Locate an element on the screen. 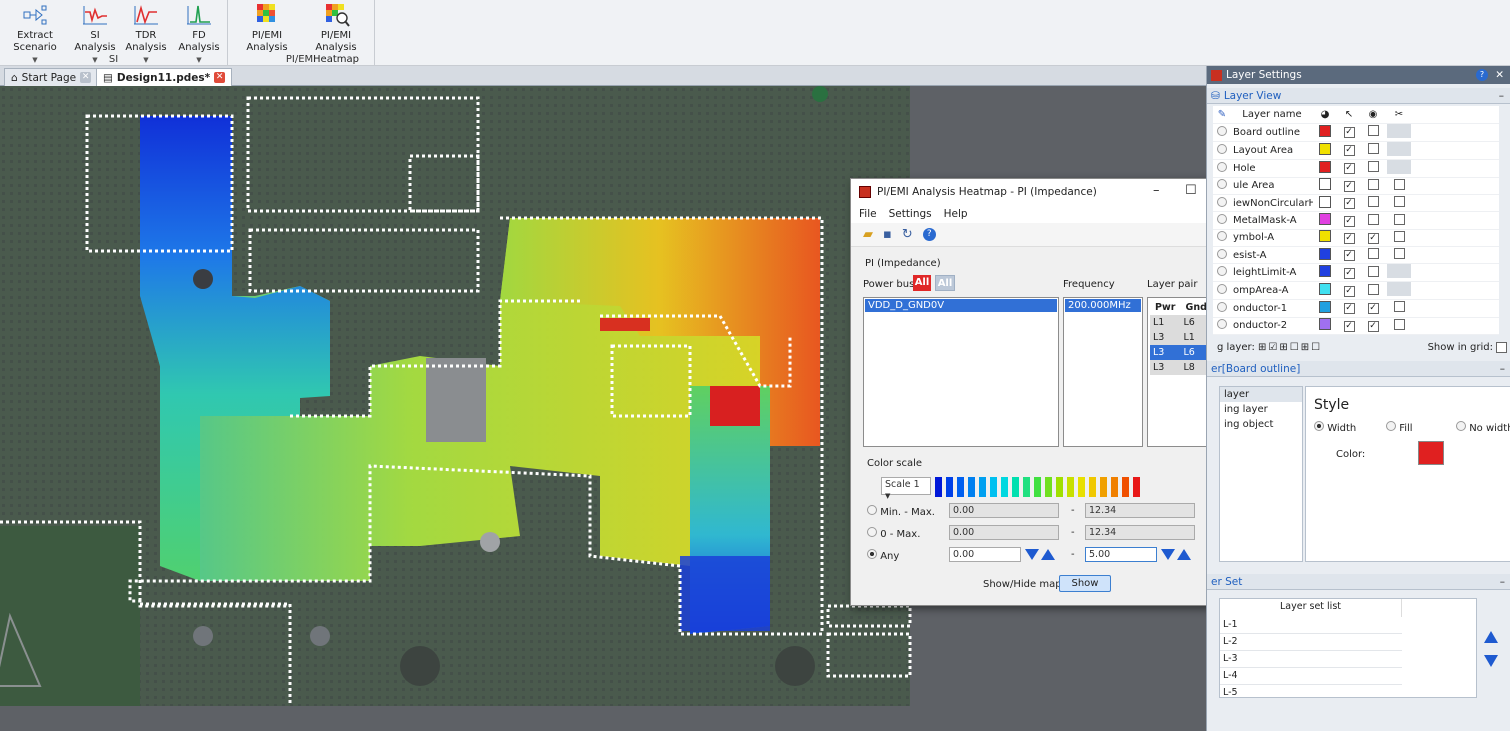  radio-selected is located at coordinates (1319, 426).